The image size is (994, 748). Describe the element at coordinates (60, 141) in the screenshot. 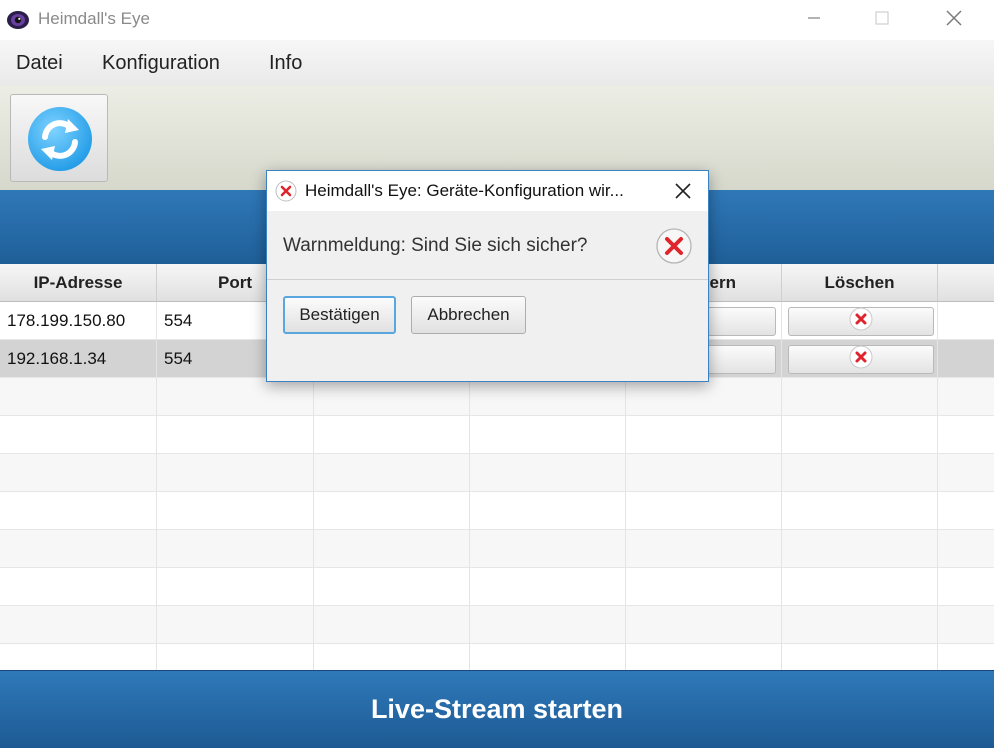

I see `refresh-icon` at that location.